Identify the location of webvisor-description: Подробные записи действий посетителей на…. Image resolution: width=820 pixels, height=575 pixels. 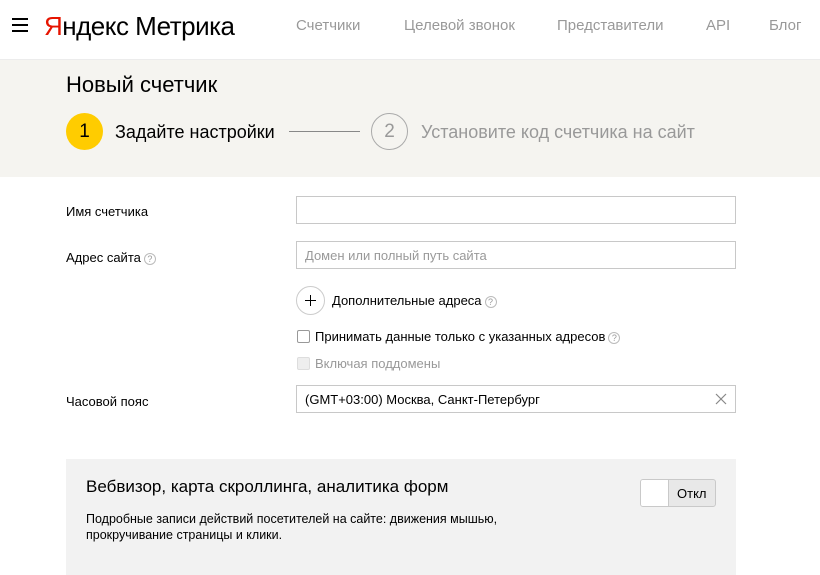
(292, 527).